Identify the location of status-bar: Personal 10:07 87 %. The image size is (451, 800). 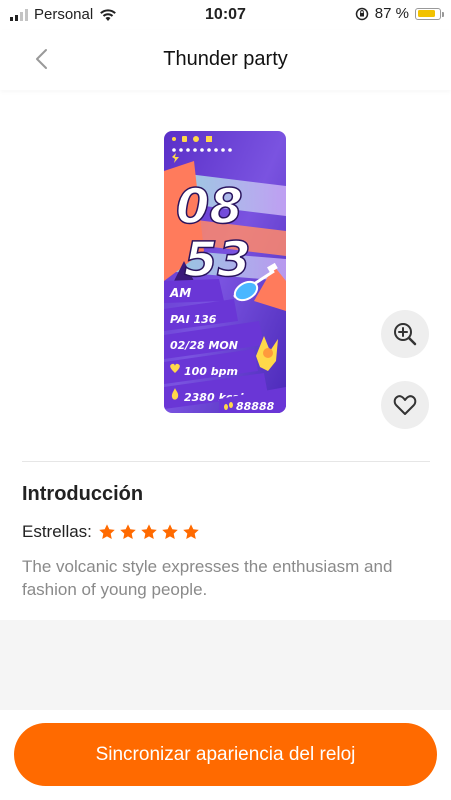
(225, 15).